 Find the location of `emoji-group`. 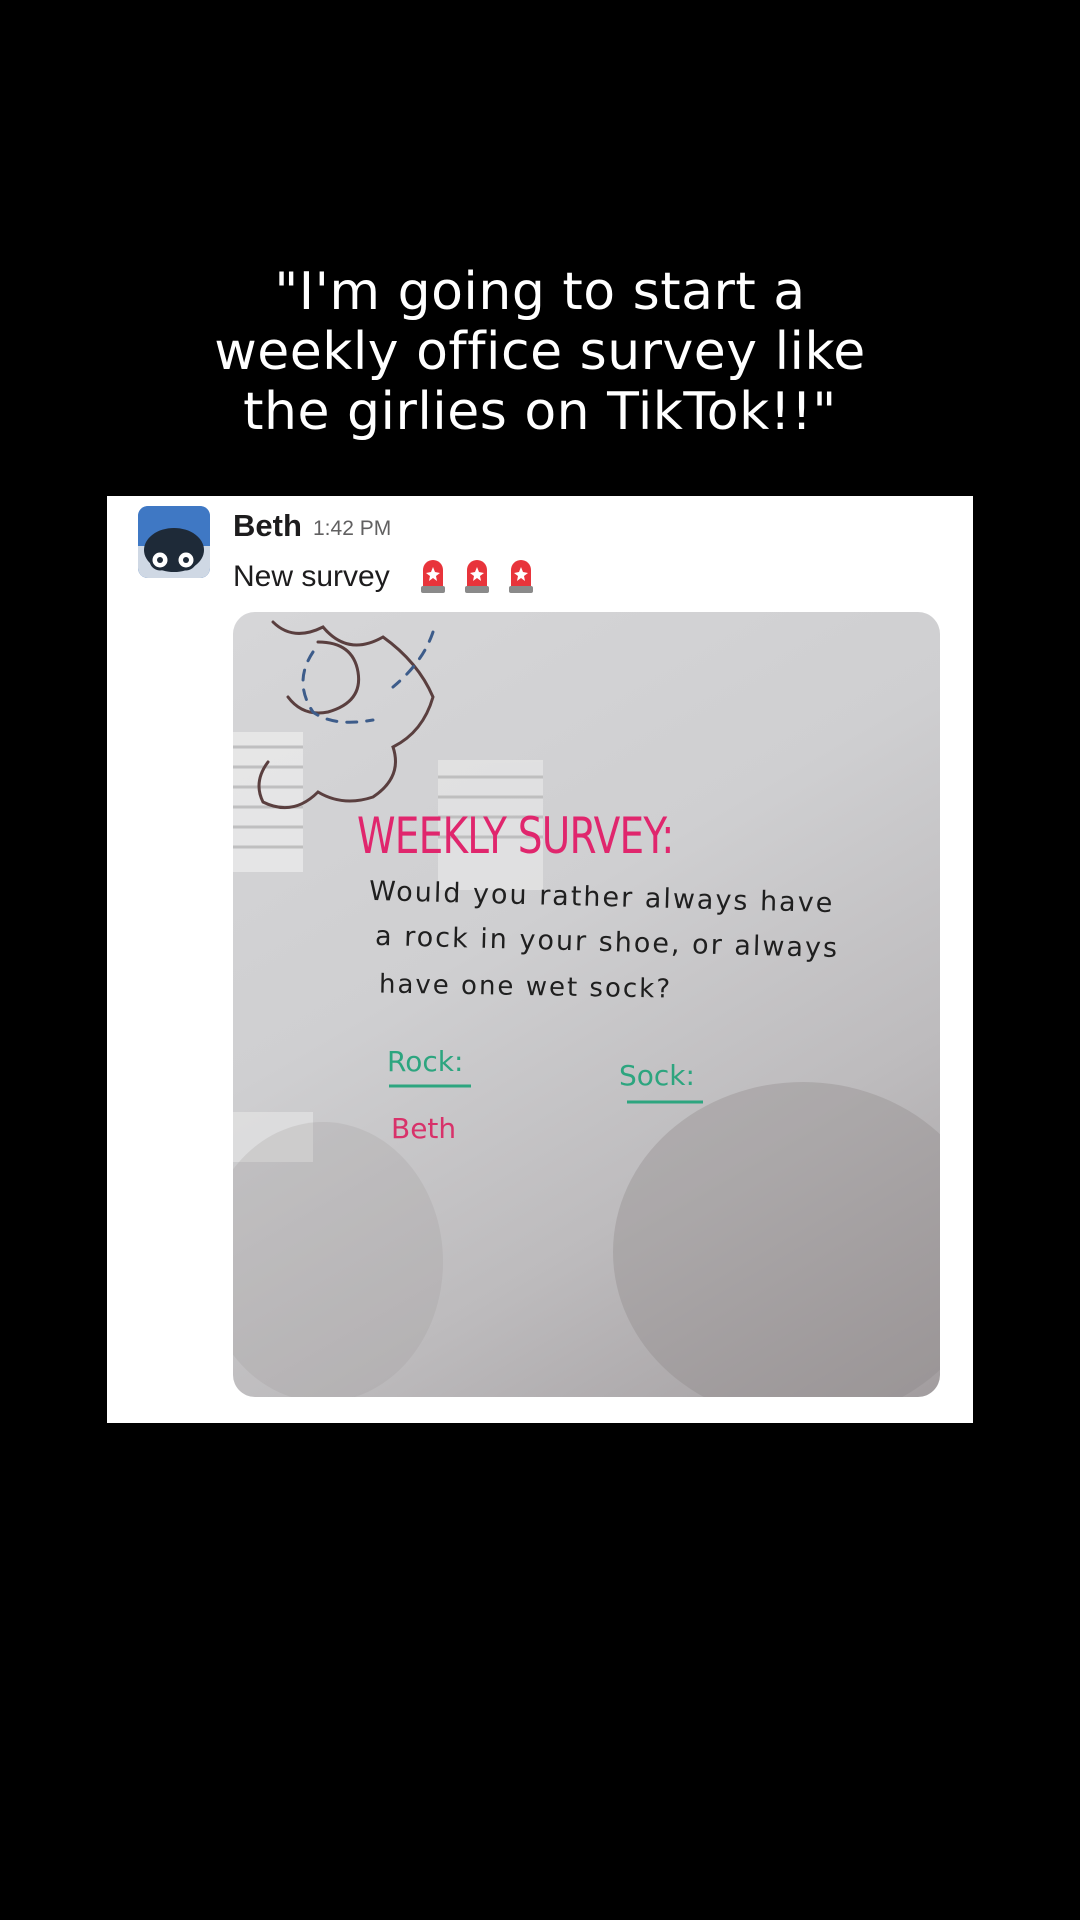

emoji-group is located at coordinates (477, 576).